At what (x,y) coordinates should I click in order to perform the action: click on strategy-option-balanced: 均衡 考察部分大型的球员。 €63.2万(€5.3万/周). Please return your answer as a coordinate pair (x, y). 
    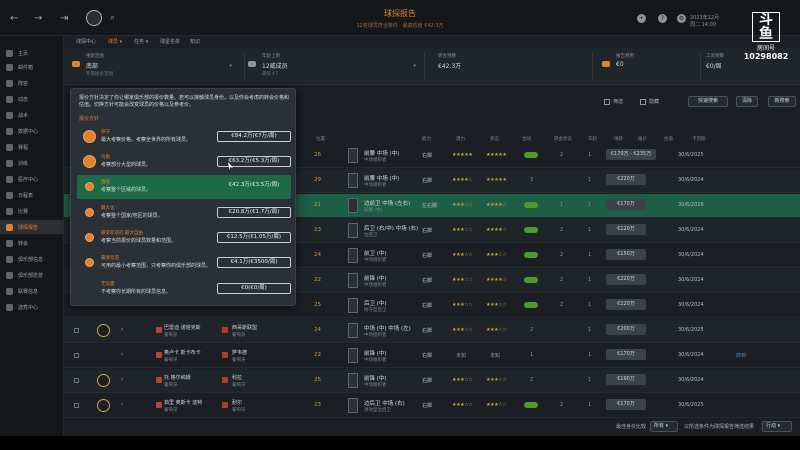
    Looking at the image, I should click on (184, 162).